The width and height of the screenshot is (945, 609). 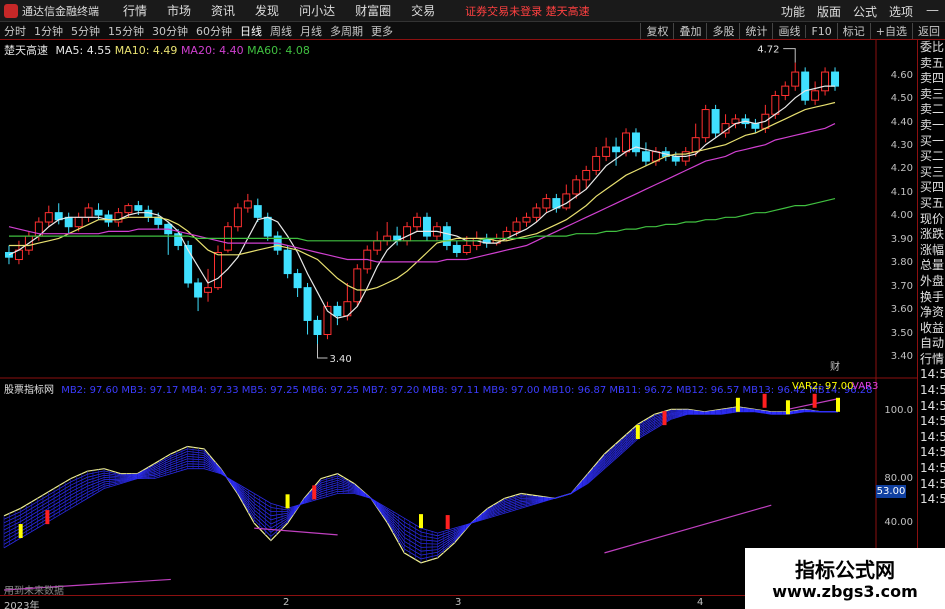 What do you see at coordinates (931, 48) in the screenshot?
I see `side-panel-item: 委比` at bounding box center [931, 48].